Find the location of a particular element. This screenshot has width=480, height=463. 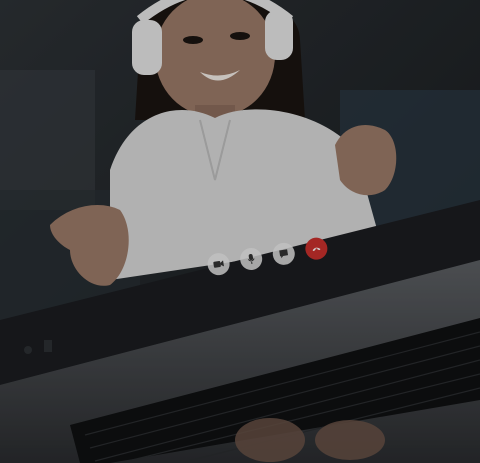

microphone-button is located at coordinates (251, 259).